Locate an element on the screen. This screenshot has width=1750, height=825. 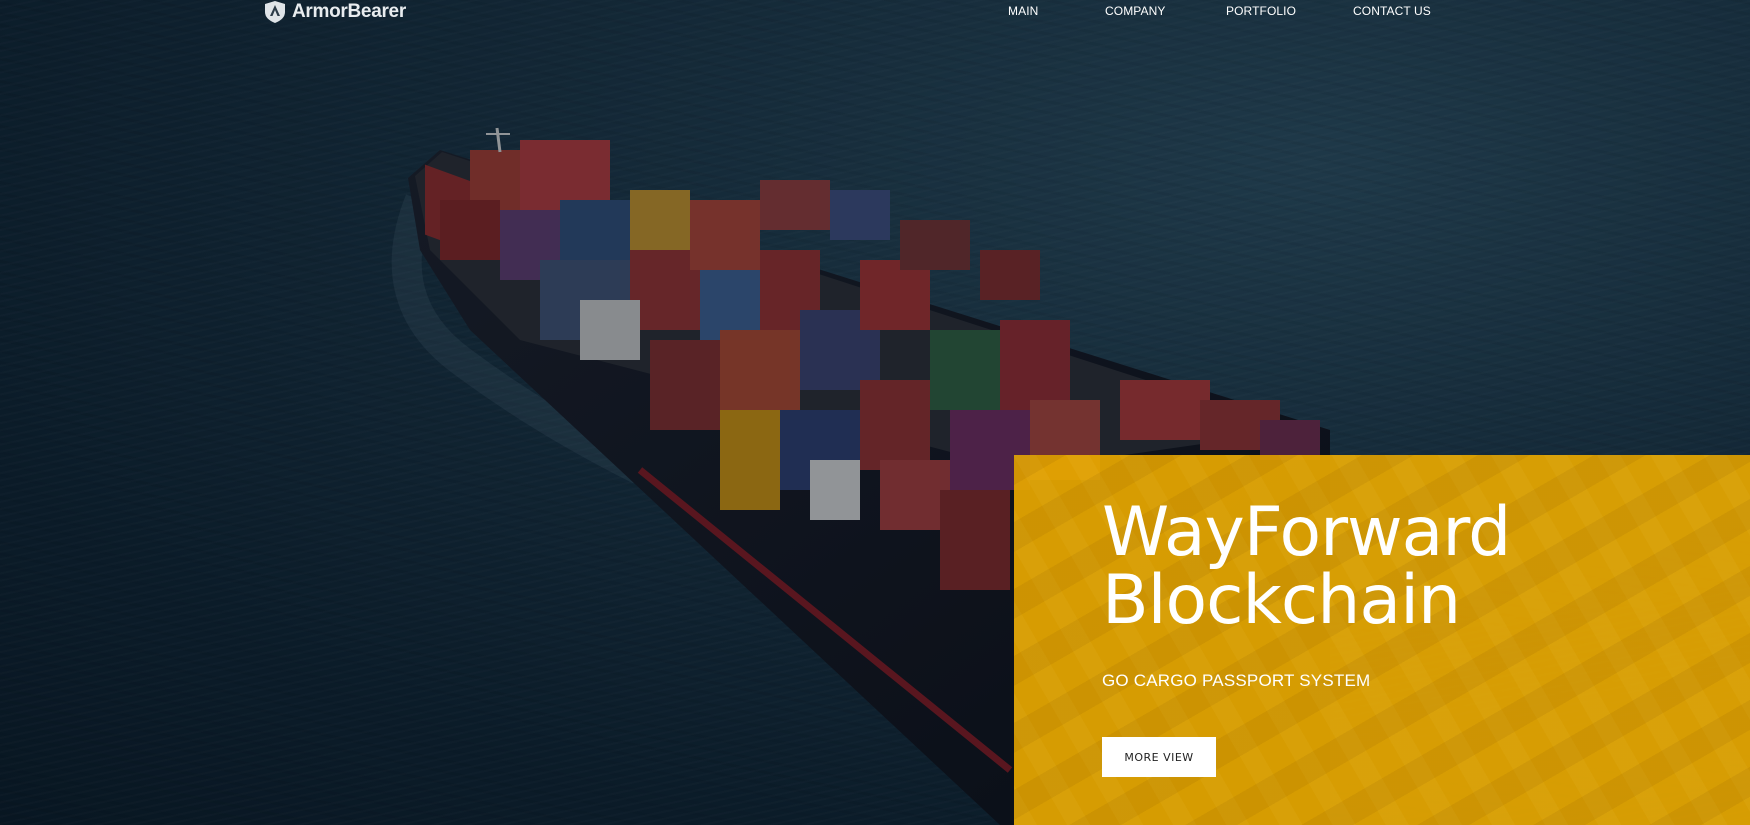
nav-item-portfolio: PORTFOLIO is located at coordinates (1261, 11).